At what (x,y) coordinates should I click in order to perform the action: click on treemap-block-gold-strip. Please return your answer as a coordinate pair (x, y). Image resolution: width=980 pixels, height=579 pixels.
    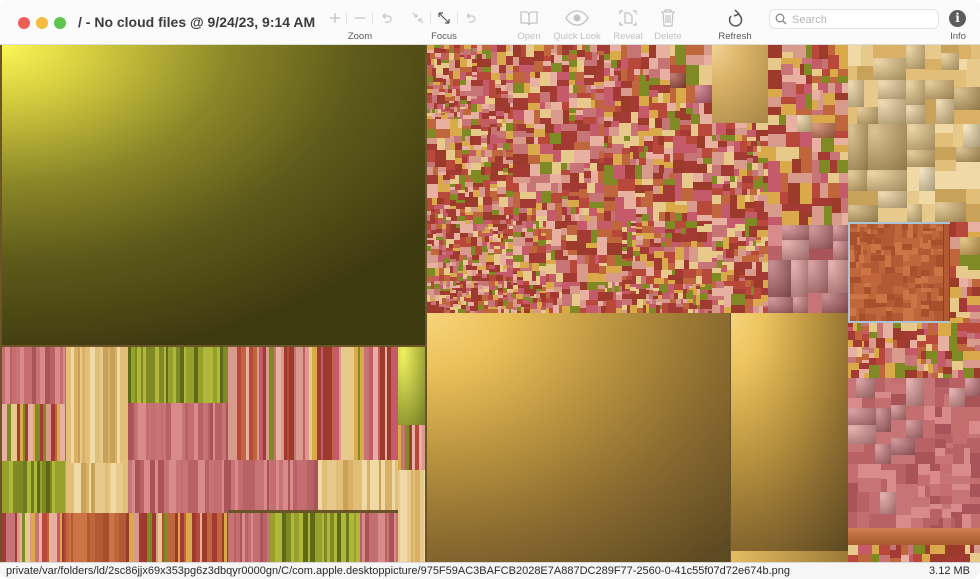
    Looking at the image, I should click on (790, 556).